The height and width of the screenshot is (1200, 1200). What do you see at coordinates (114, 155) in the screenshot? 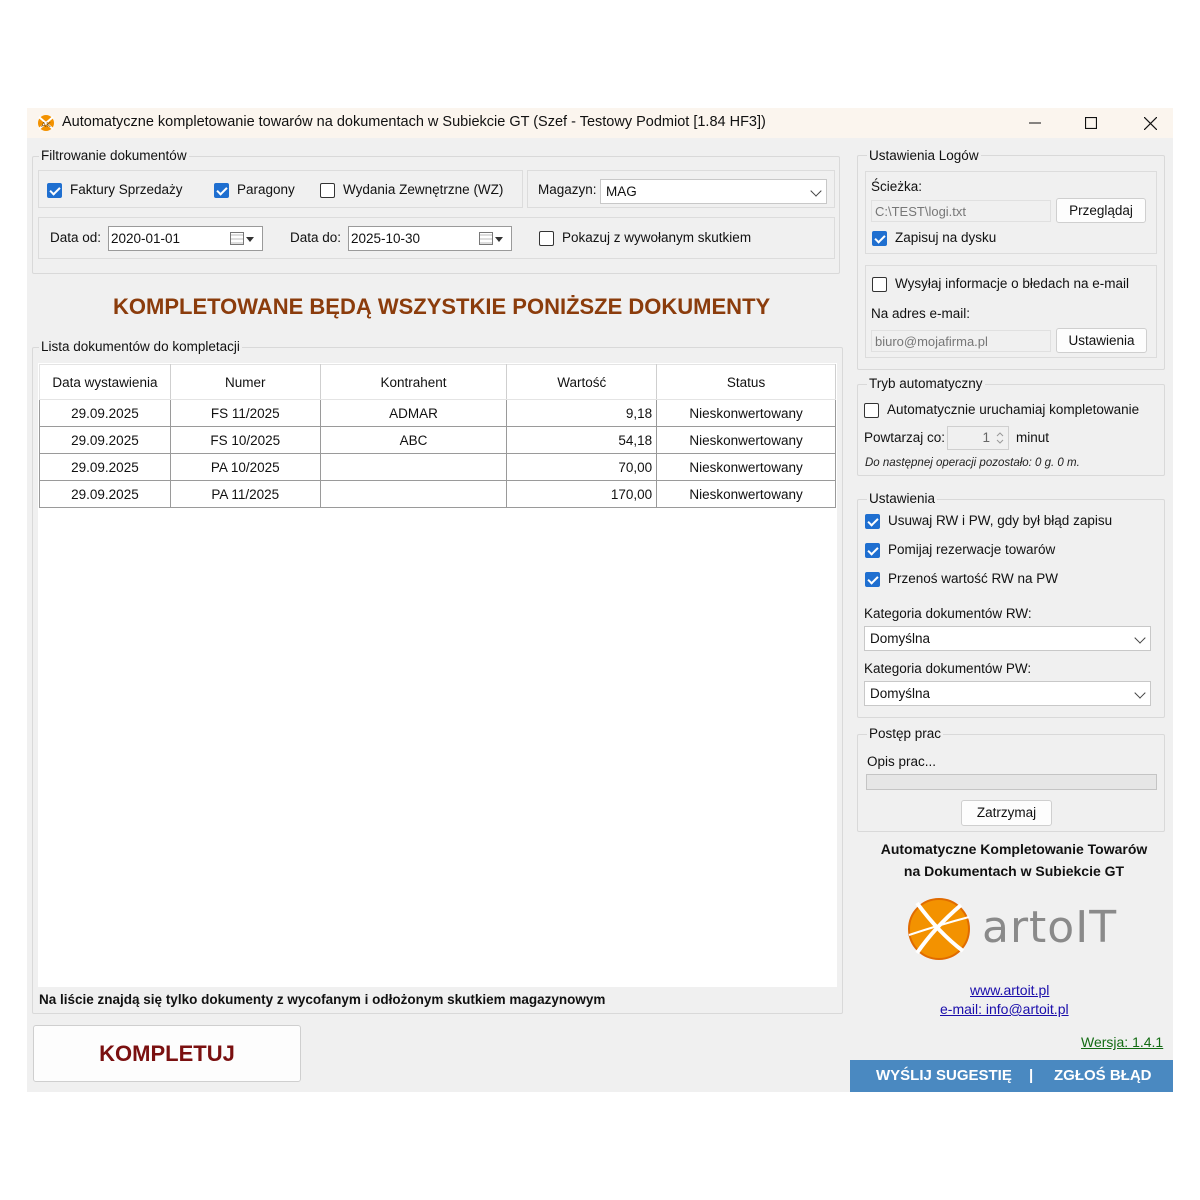
I see `filter-legend: Filtrowanie dokumentów` at bounding box center [114, 155].